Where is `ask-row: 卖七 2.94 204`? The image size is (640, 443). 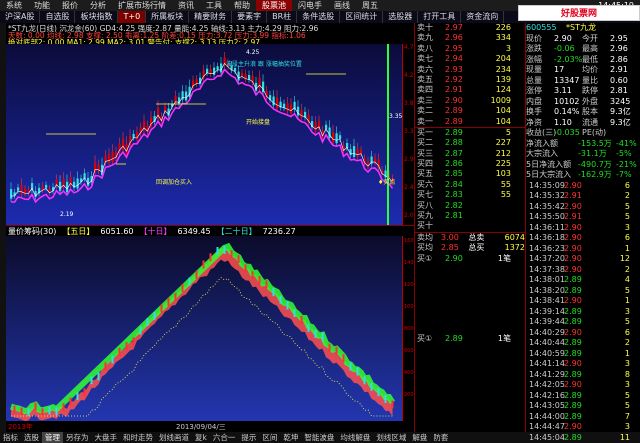 ask-row: 卖七 2.94 204 is located at coordinates (470, 59).